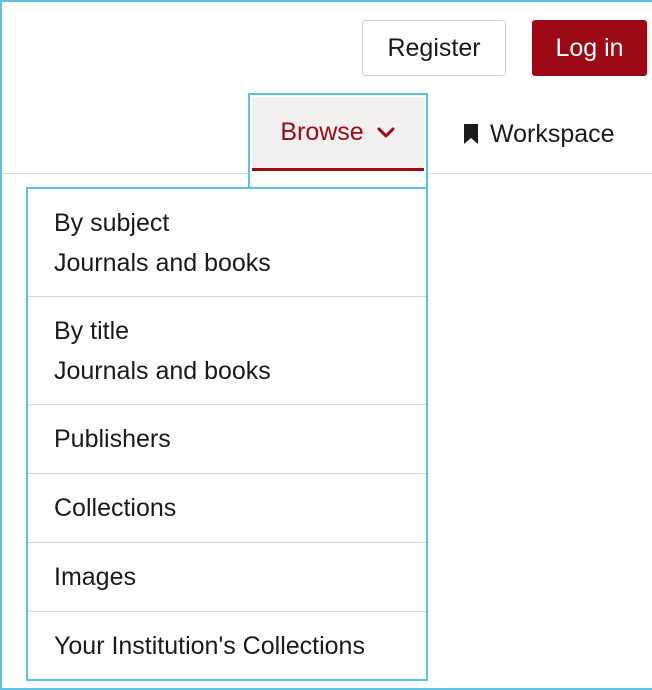  What do you see at coordinates (552, 133) in the screenshot?
I see `workspace-label: Workspace` at bounding box center [552, 133].